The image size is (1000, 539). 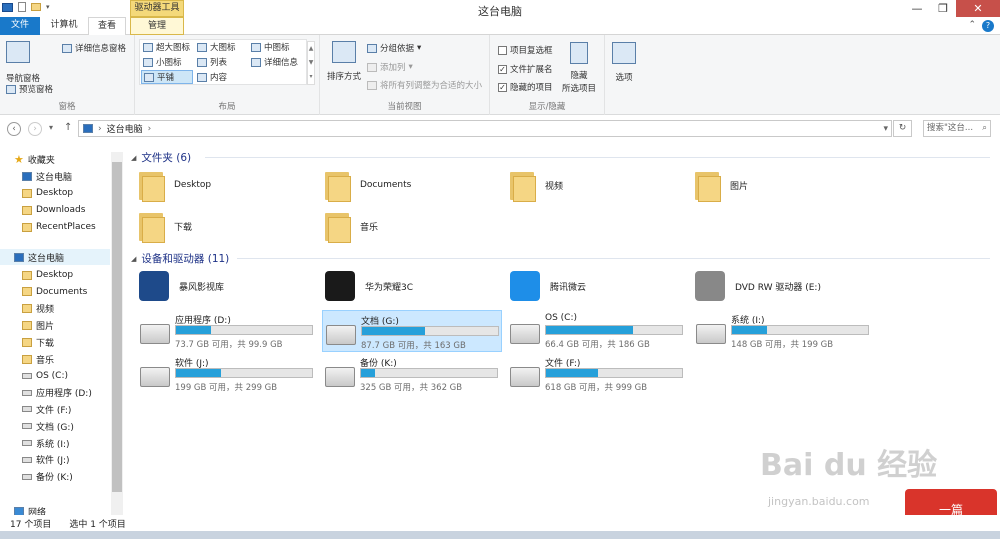 I want to click on nav-pc-item: 文件 (F:), so click(x=46, y=409).